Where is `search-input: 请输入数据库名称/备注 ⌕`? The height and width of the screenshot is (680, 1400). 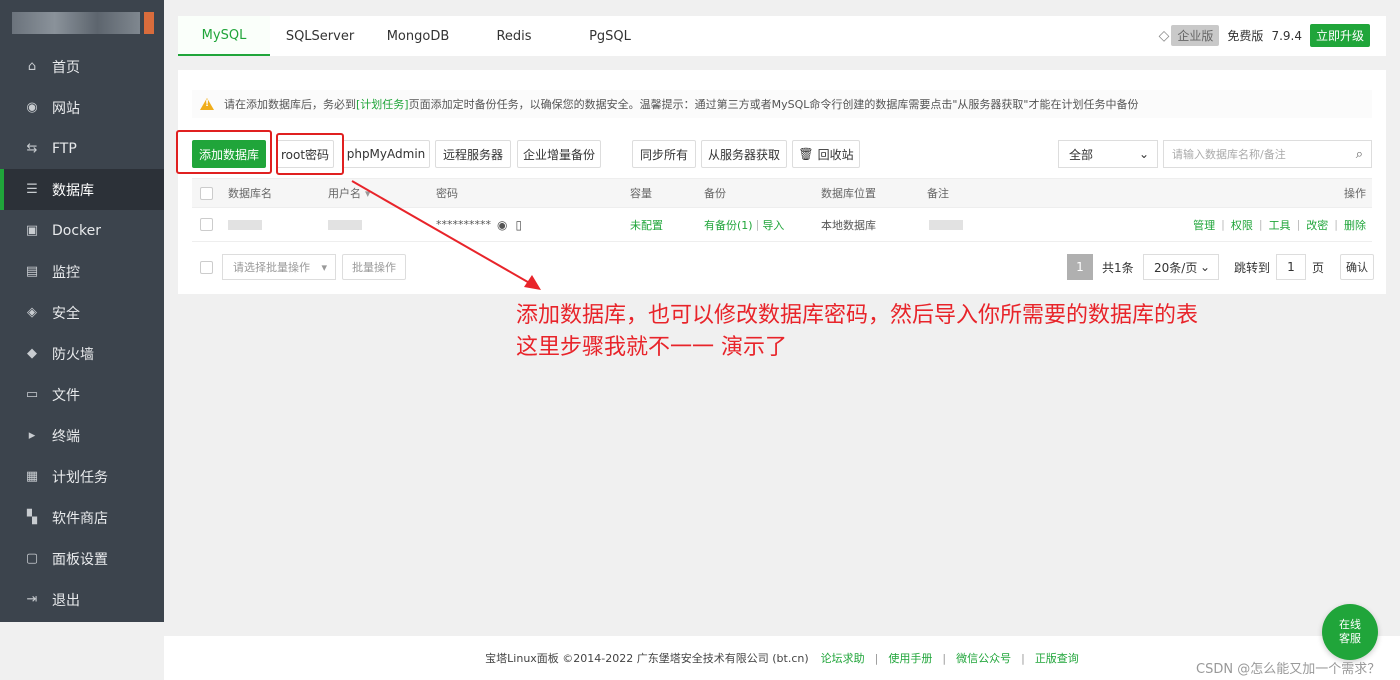 search-input: 请输入数据库名称/备注 ⌕ is located at coordinates (1267, 154).